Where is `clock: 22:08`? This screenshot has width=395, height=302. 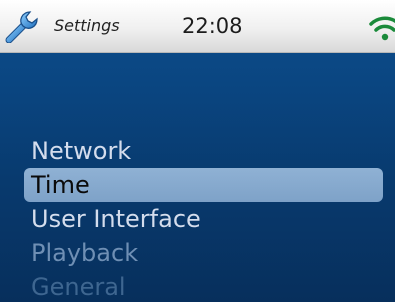 clock: 22:08 is located at coordinates (212, 26).